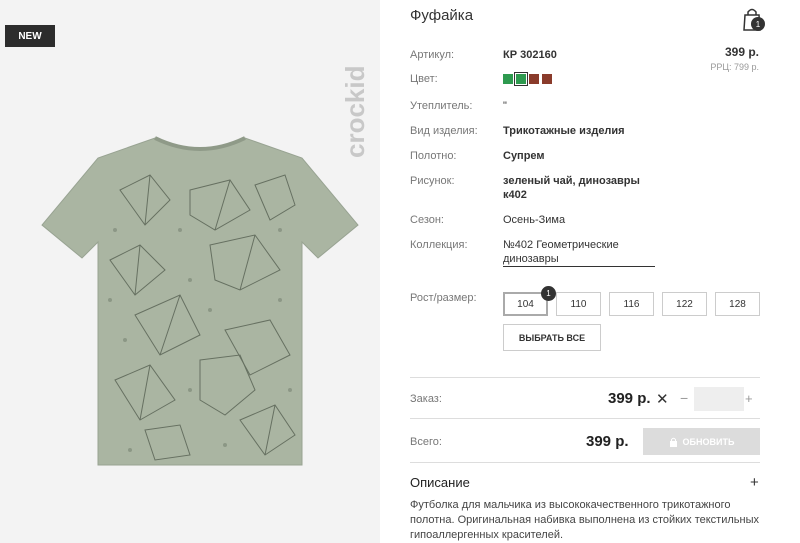 This screenshot has width=800, height=543. What do you see at coordinates (530, 55) in the screenshot?
I see `sku-value: КР 302160` at bounding box center [530, 55].